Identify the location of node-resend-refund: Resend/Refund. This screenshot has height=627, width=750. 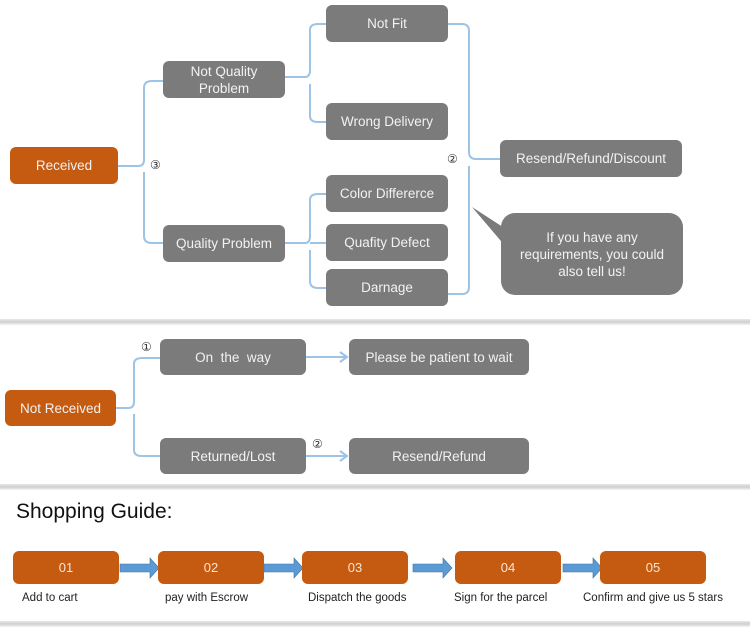
(439, 456).